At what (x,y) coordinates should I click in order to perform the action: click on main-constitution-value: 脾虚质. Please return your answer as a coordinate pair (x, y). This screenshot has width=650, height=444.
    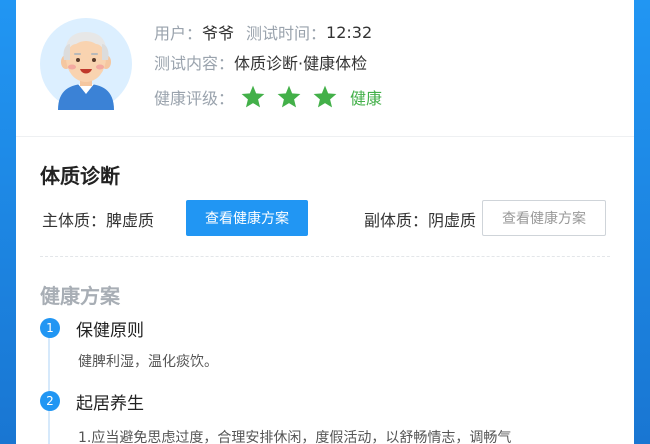
    Looking at the image, I should click on (130, 220).